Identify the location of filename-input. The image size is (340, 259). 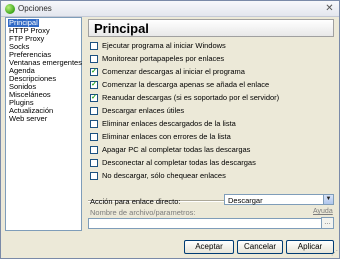
(206, 223).